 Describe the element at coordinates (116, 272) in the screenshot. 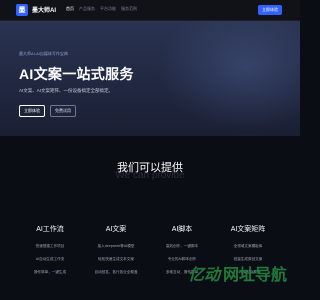

I see `service-item: 自动回答，各行各业全覆盖` at that location.